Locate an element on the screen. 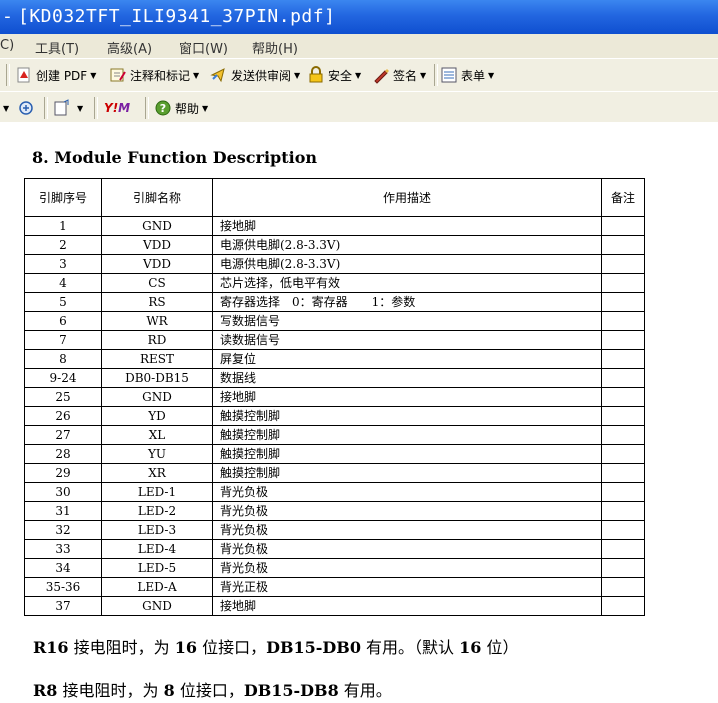 The image size is (718, 703). help-label: 帮助 is located at coordinates (187, 108).